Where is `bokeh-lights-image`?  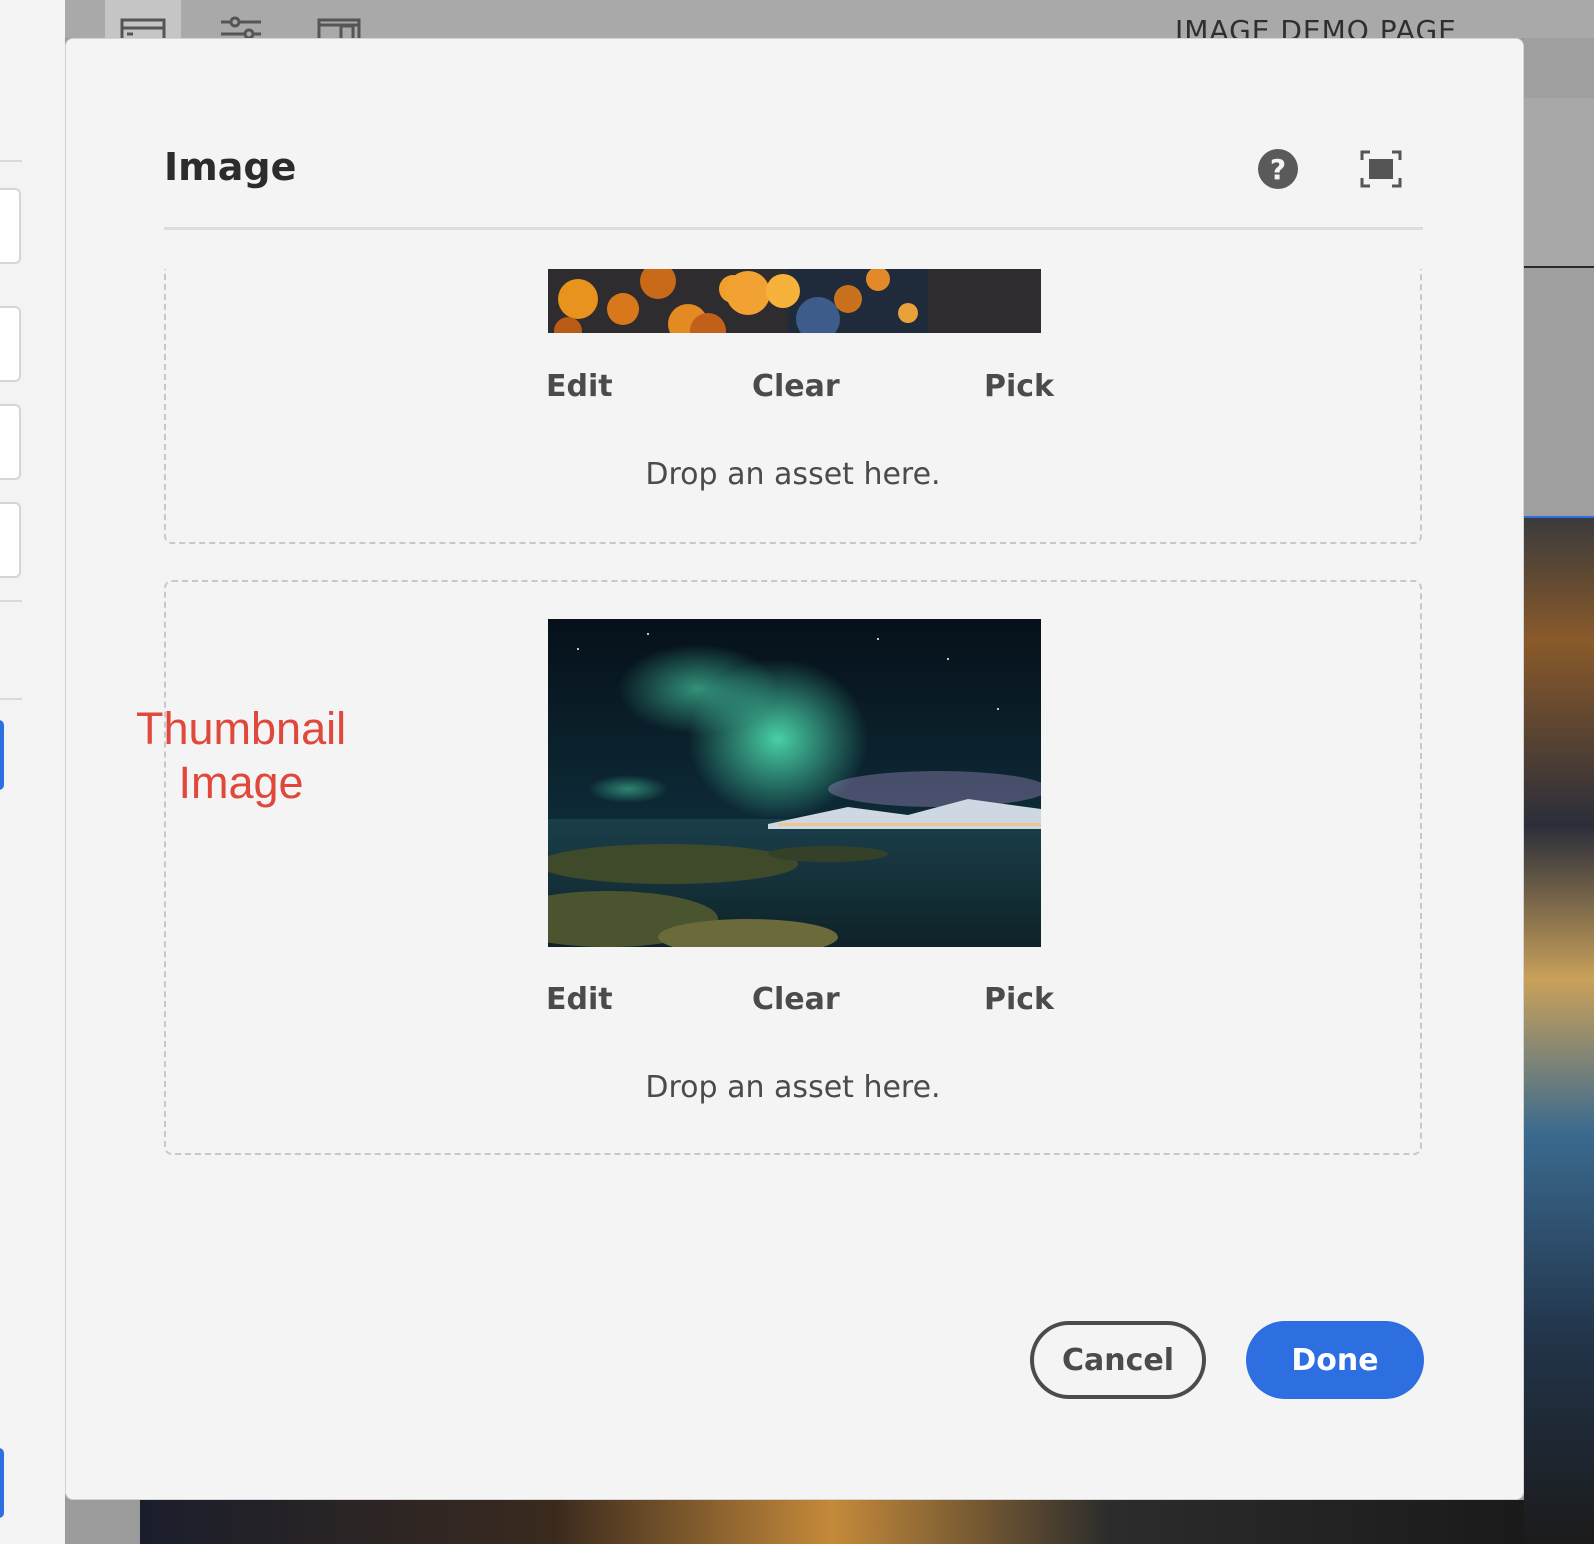
bokeh-lights-image is located at coordinates (794, 301).